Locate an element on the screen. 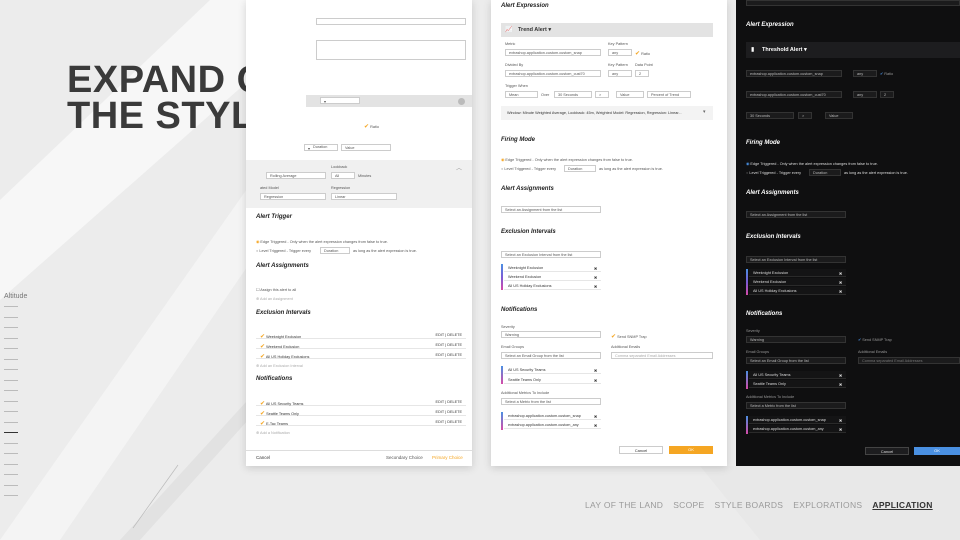  exclusion-row: All US Holiday Exclusions ✖ is located at coordinates (797, 291).